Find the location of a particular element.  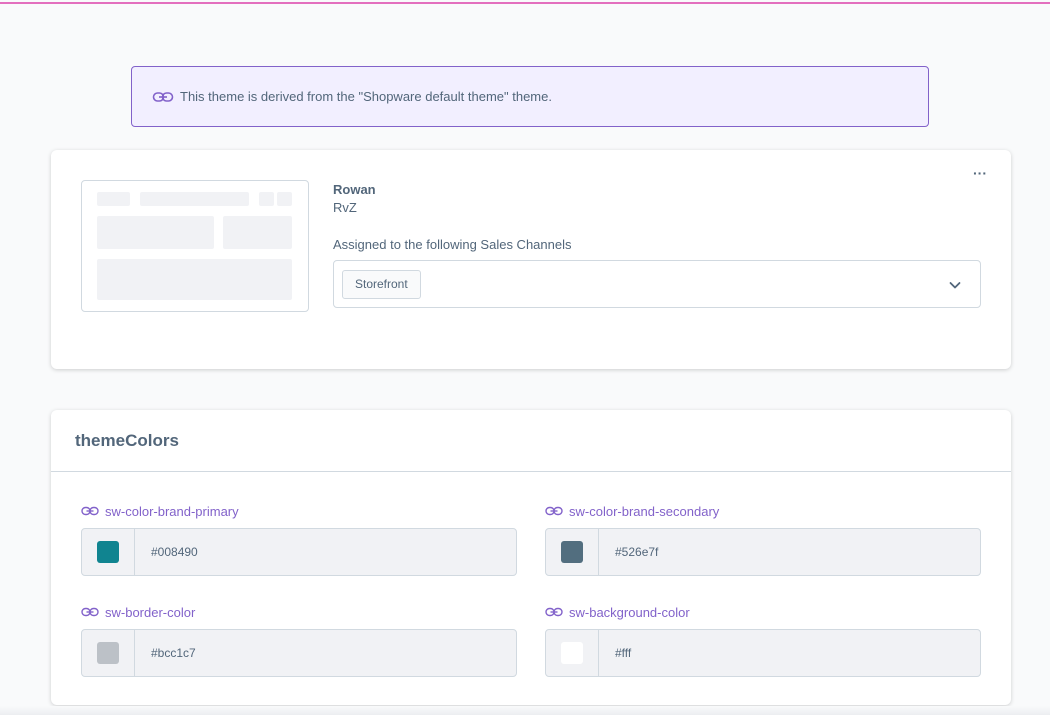

field-label: sw-background-color is located at coordinates (763, 612).